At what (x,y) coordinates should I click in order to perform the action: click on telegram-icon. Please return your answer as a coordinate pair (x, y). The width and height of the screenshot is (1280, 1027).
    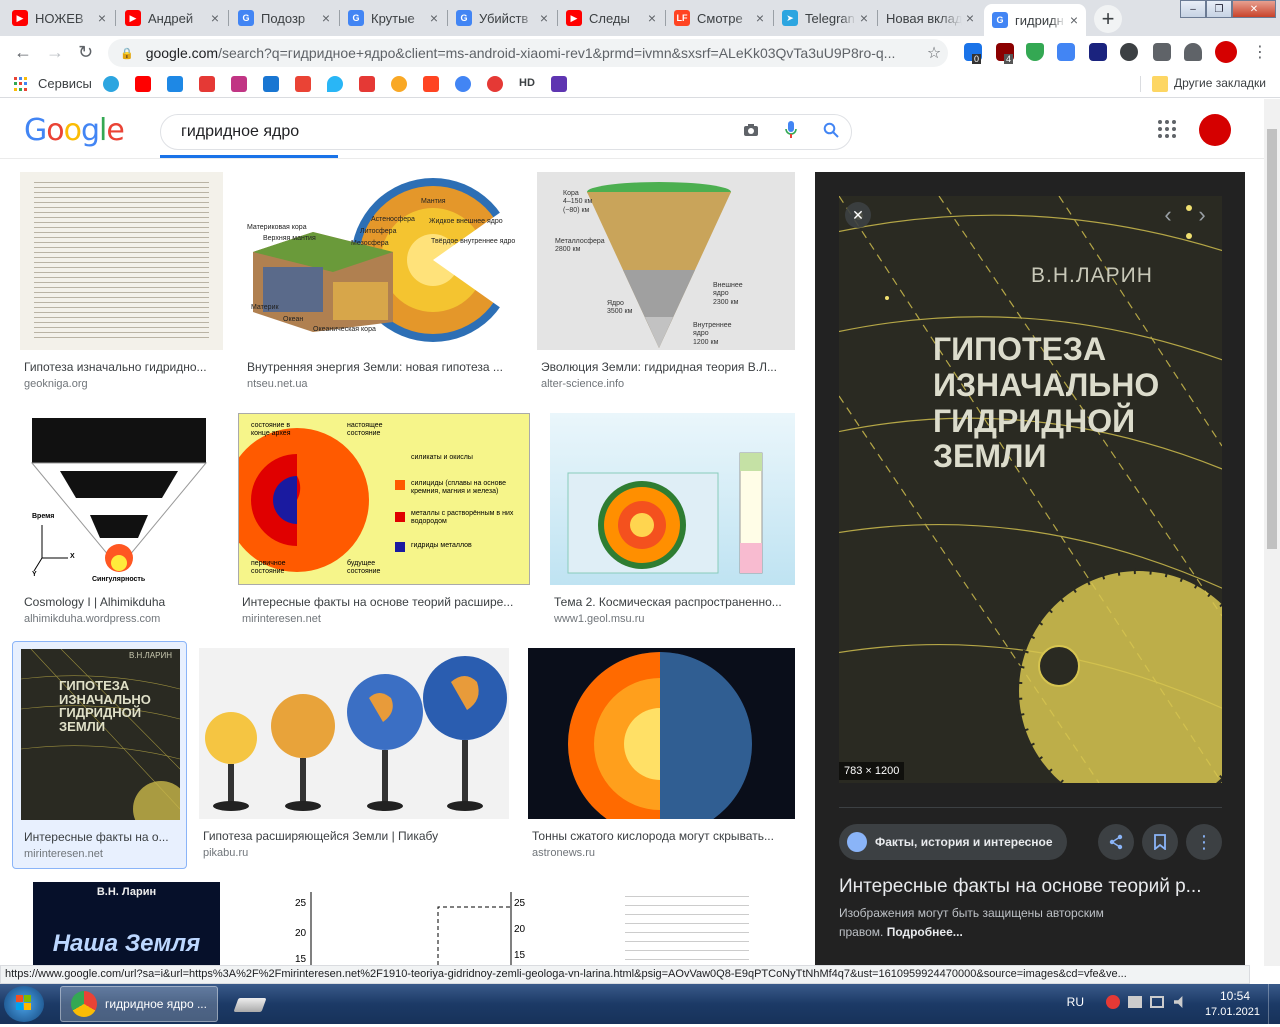
    Looking at the image, I should click on (111, 84).